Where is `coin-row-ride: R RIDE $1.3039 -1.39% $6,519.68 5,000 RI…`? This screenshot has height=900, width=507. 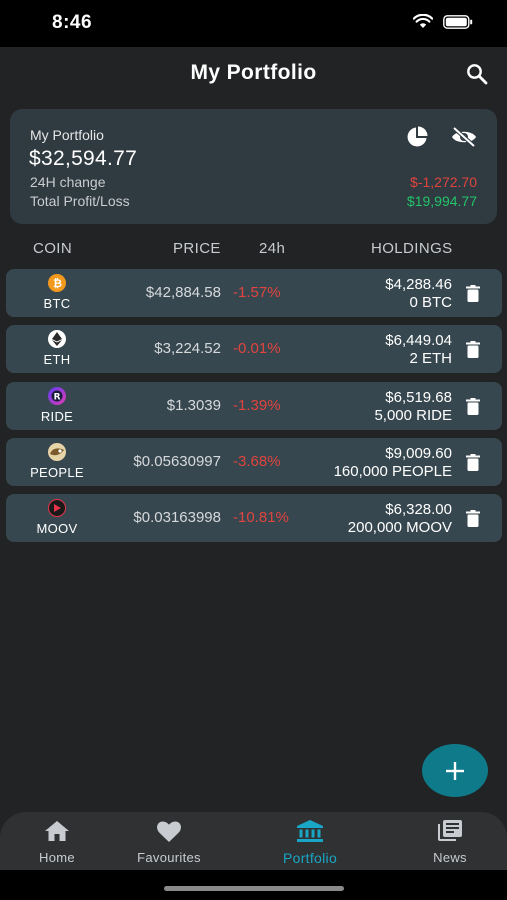 coin-row-ride: R RIDE $1.3039 -1.39% $6,519.68 5,000 RI… is located at coordinates (254, 406).